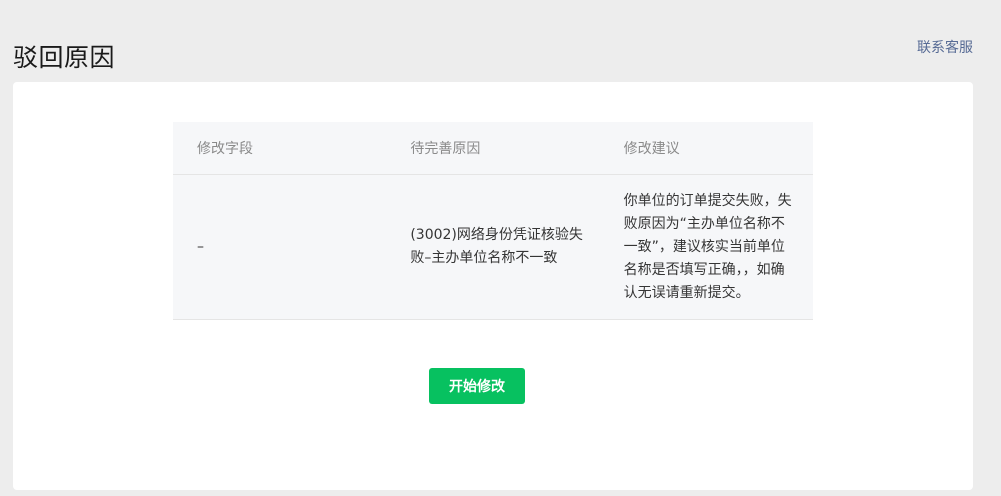 The image size is (1001, 496). I want to click on cell-reason: (3002)网络身份凭证核验失败–主办单位名称不一致, so click(493, 247).